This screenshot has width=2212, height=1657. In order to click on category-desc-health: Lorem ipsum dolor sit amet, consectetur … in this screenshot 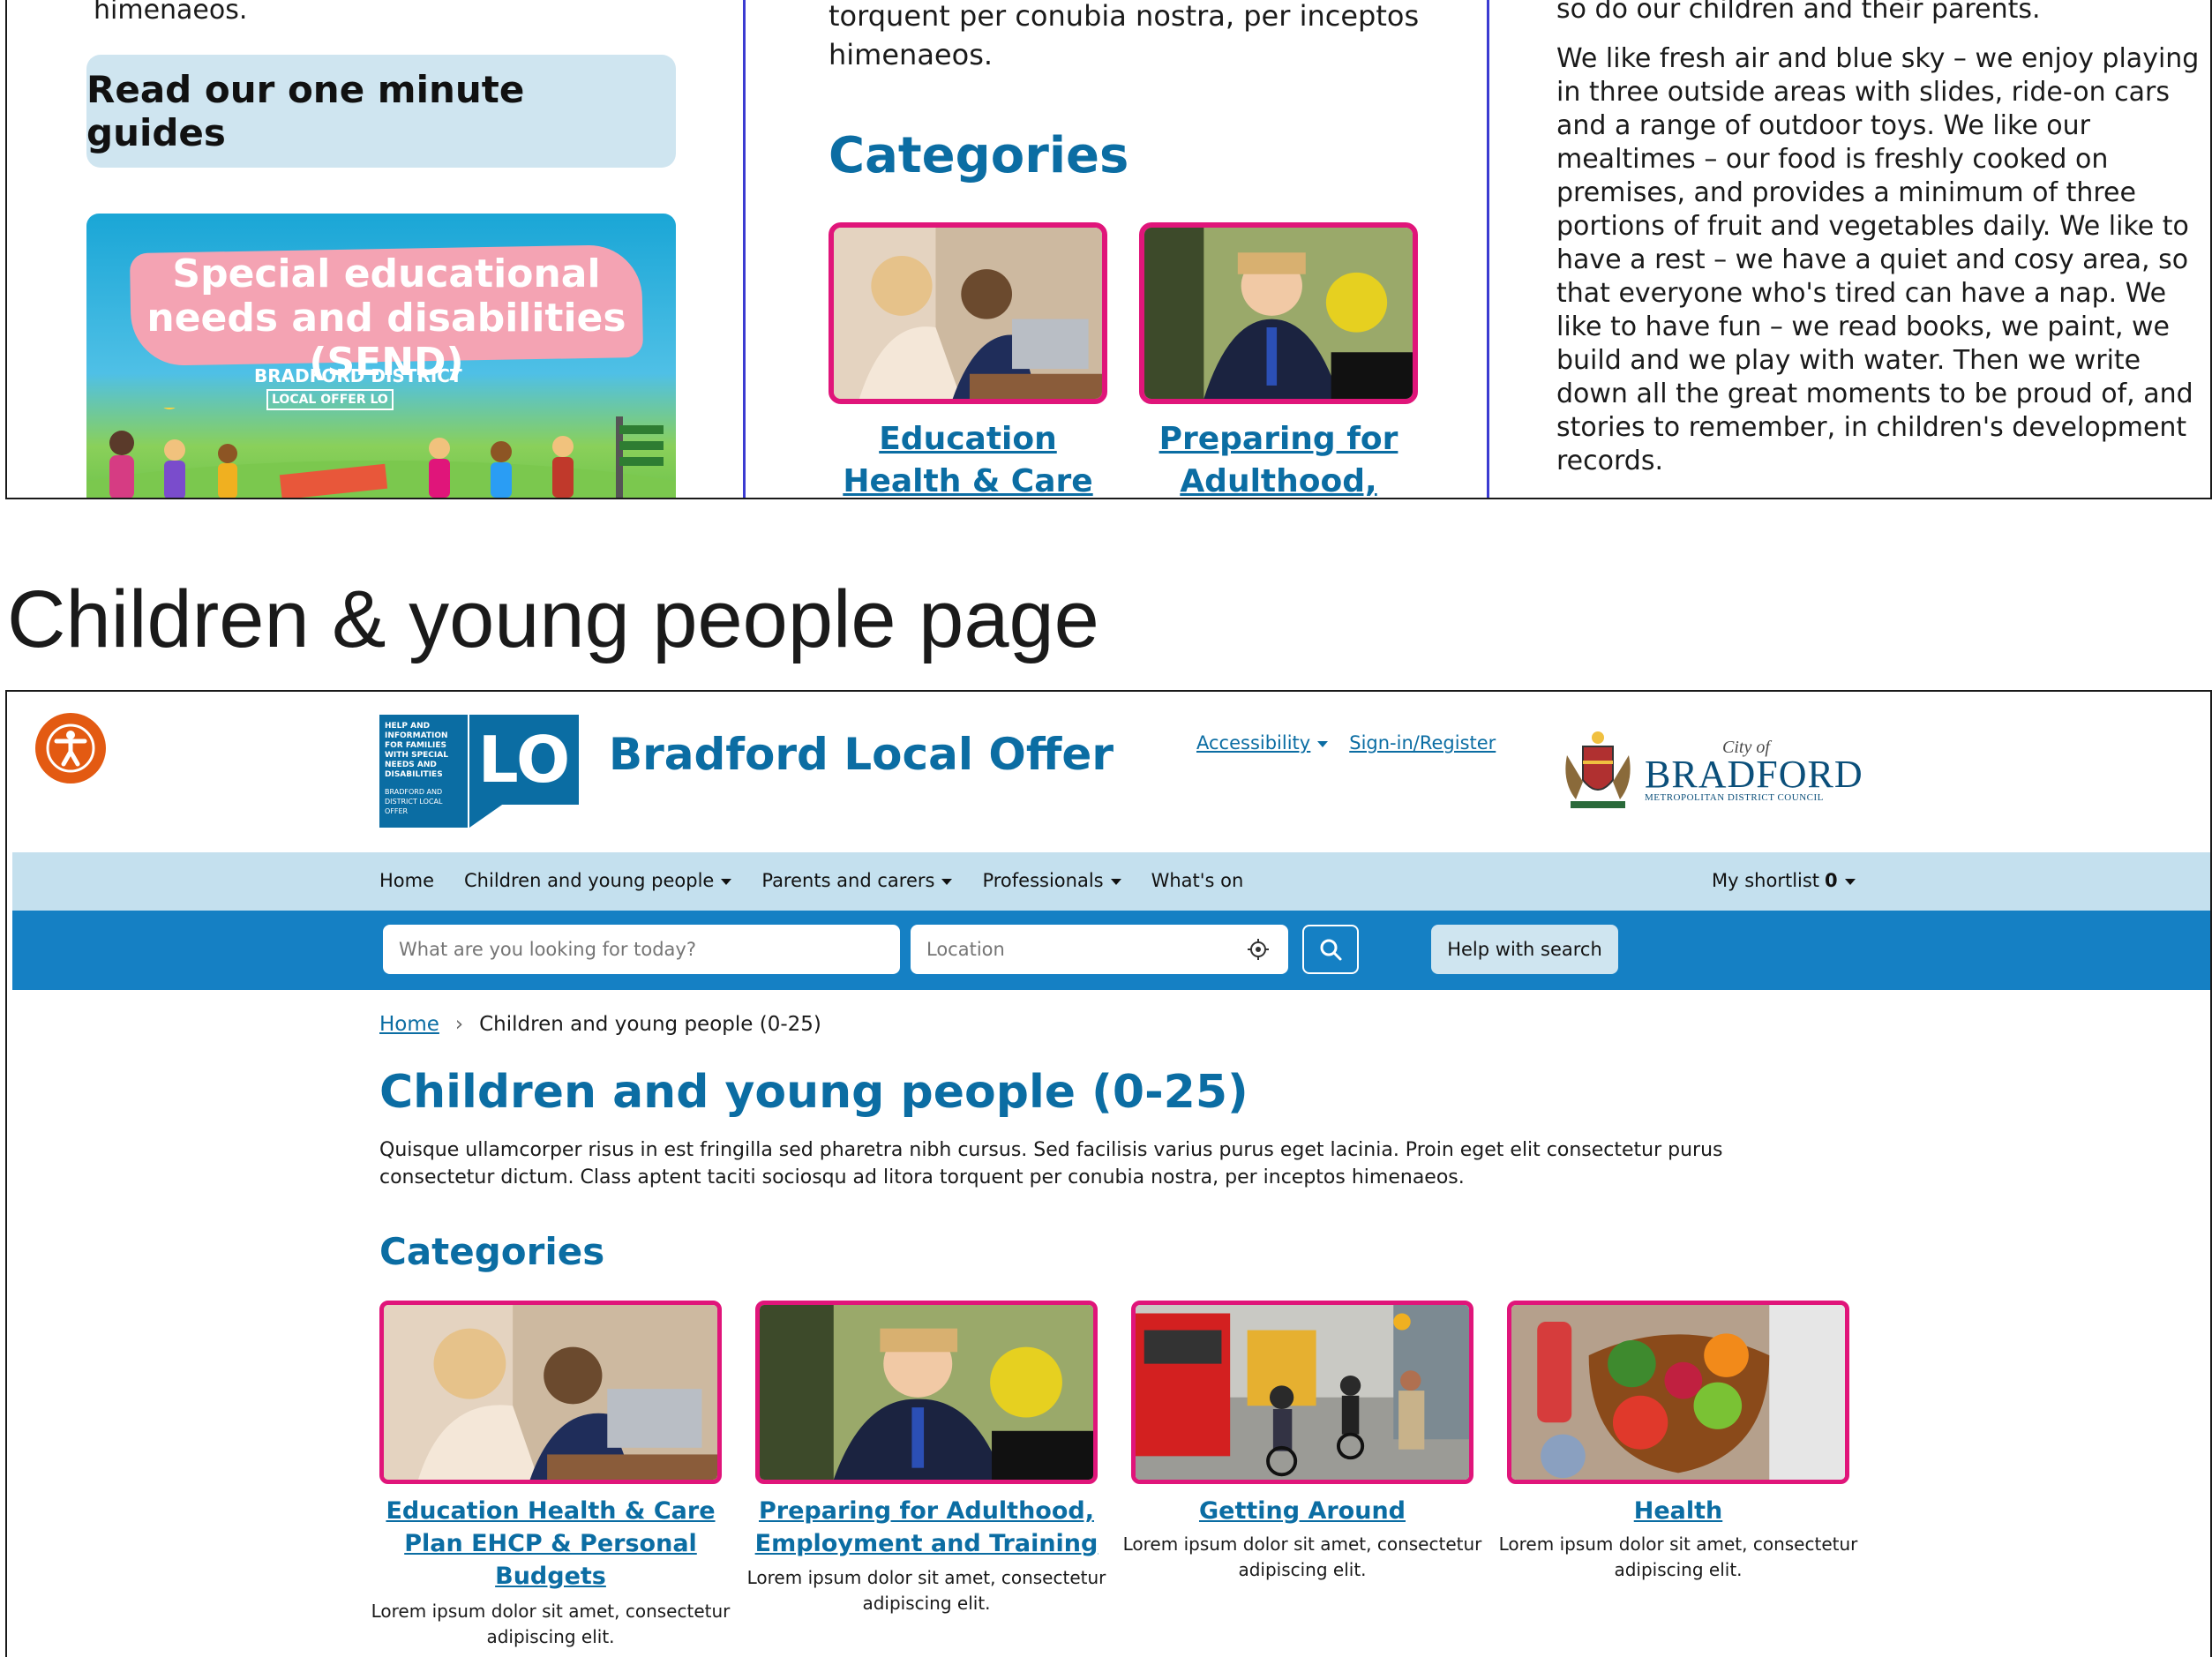, I will do `click(1678, 1556)`.